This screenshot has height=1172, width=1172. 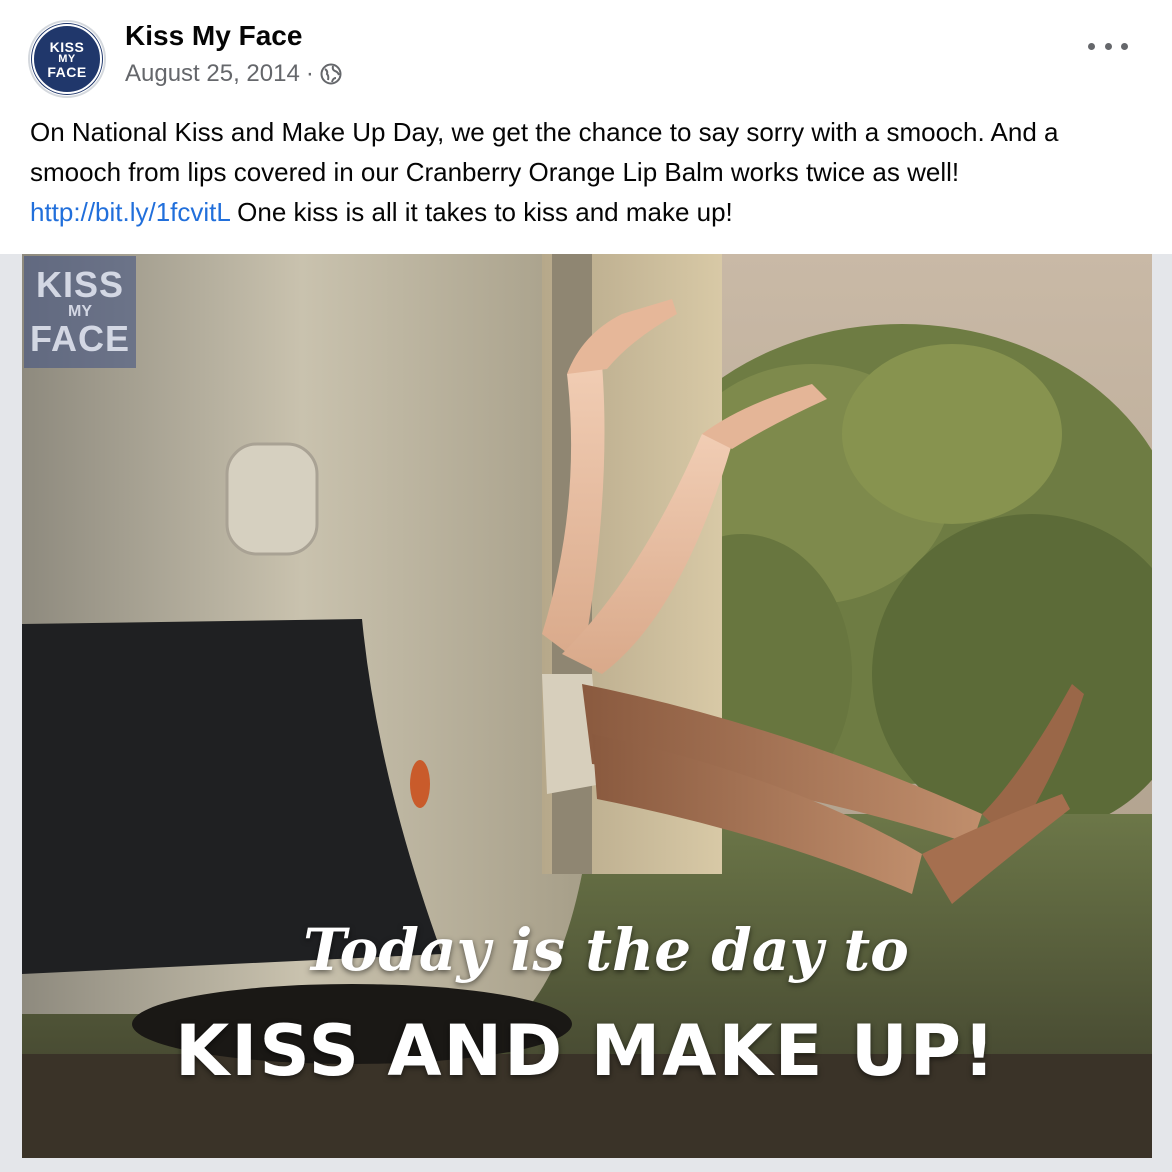 I want to click on page-avatar: KISS MY FACE, so click(x=67, y=59).